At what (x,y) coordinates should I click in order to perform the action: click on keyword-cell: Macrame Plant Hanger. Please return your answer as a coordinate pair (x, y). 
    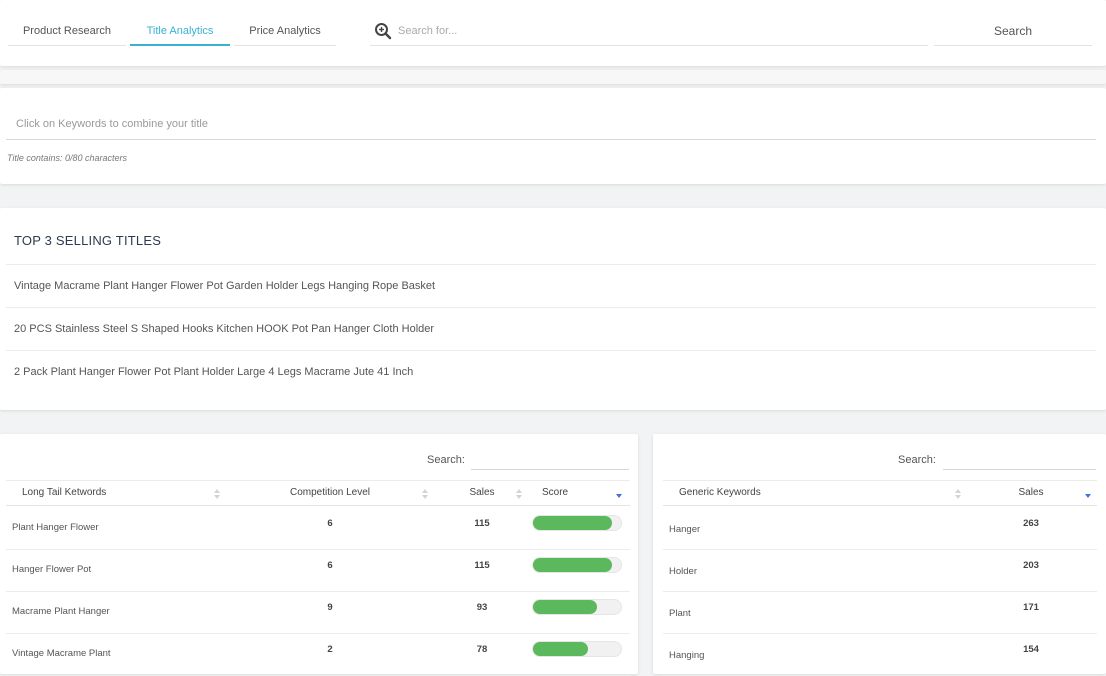
    Looking at the image, I should click on (61, 611).